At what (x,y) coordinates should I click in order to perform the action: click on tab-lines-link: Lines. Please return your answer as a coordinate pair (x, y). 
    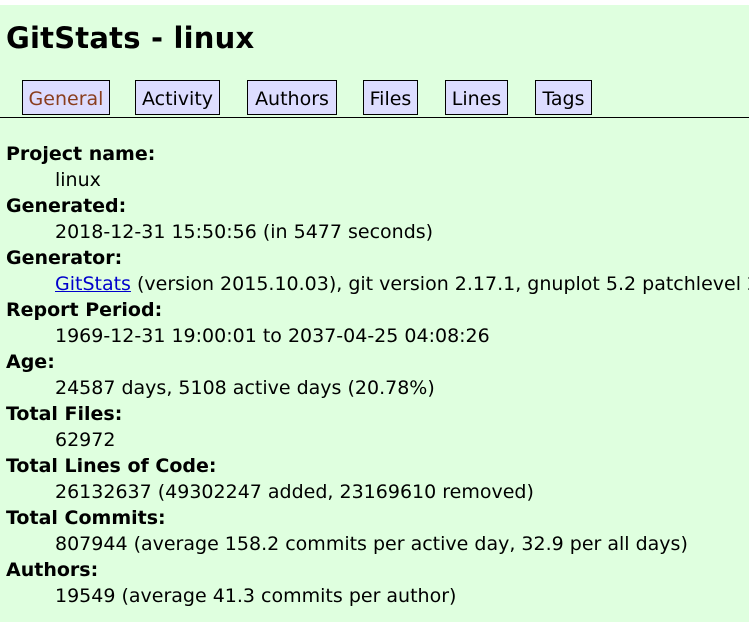
    Looking at the image, I should click on (476, 97).